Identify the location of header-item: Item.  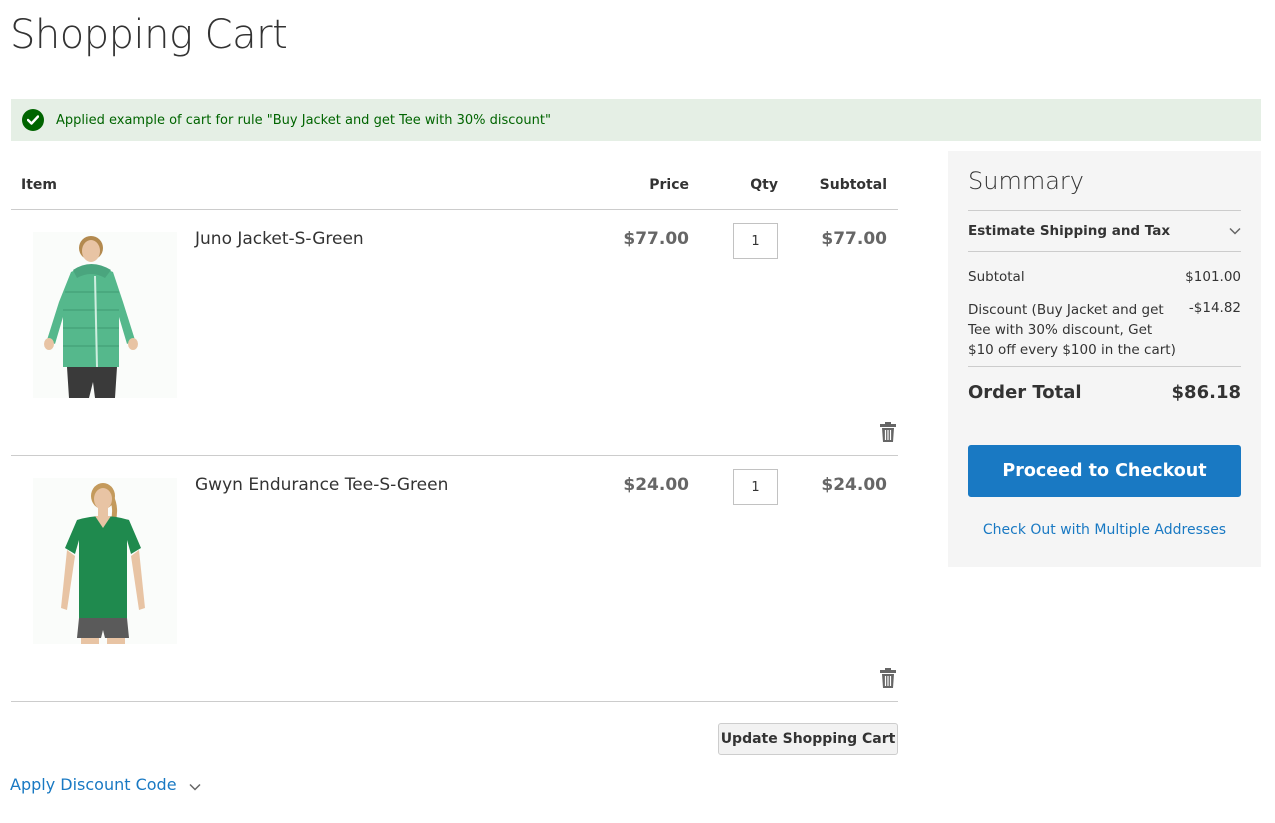
(39, 185).